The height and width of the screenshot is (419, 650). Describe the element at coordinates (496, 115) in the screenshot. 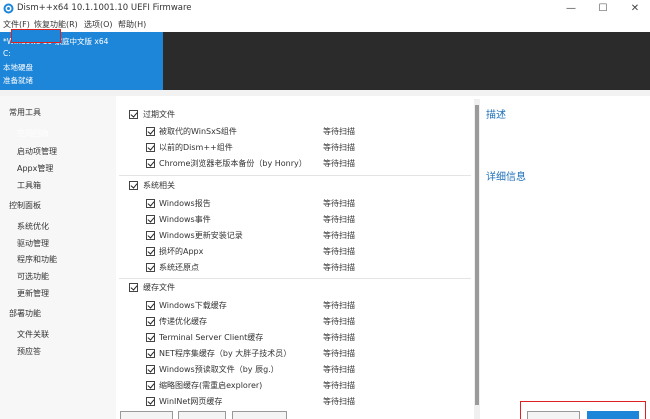

I see `description-heading: 描述` at that location.